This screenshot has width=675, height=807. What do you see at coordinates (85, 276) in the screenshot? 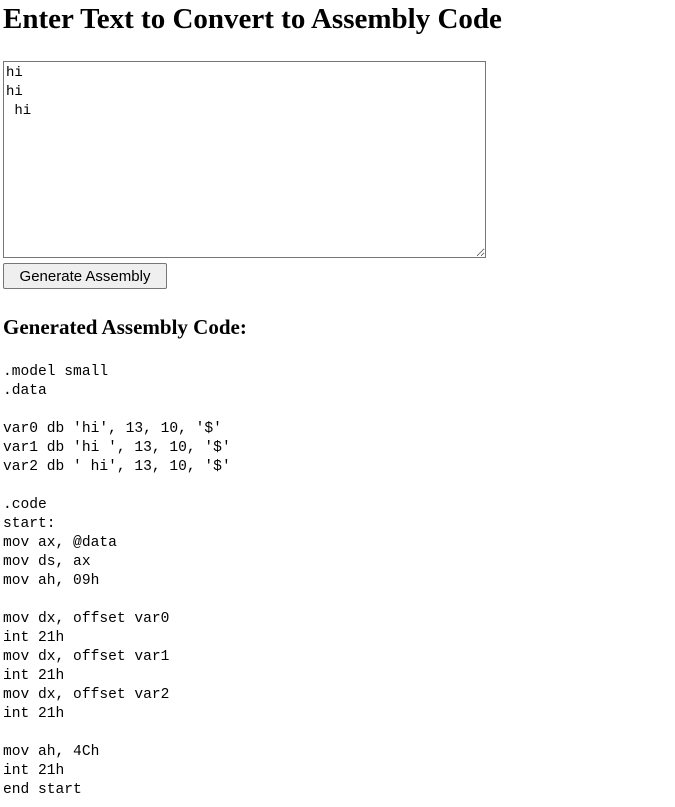
I see `generate-assembly-button: Generate Assembly` at bounding box center [85, 276].